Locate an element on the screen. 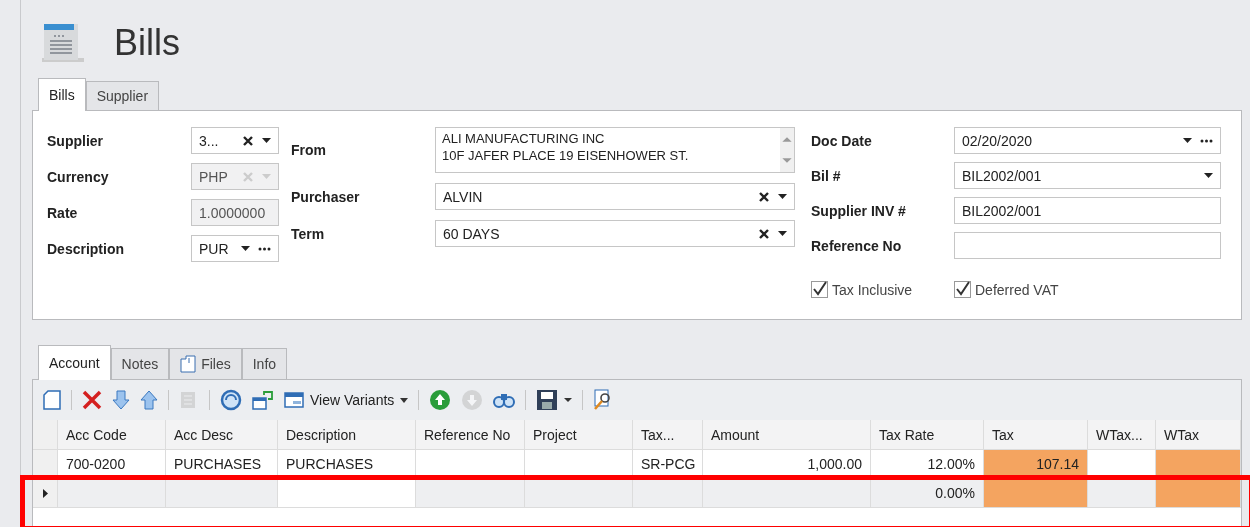 The width and height of the screenshot is (1250, 527). attachment-icon is located at coordinates (188, 364).